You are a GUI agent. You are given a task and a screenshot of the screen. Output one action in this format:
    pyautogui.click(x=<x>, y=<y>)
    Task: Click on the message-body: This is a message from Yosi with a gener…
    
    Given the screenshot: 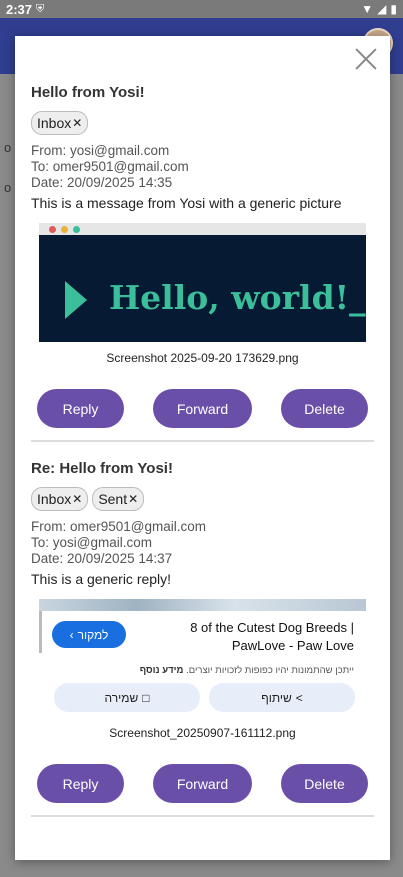 What is the action you would take?
    pyautogui.click(x=186, y=203)
    